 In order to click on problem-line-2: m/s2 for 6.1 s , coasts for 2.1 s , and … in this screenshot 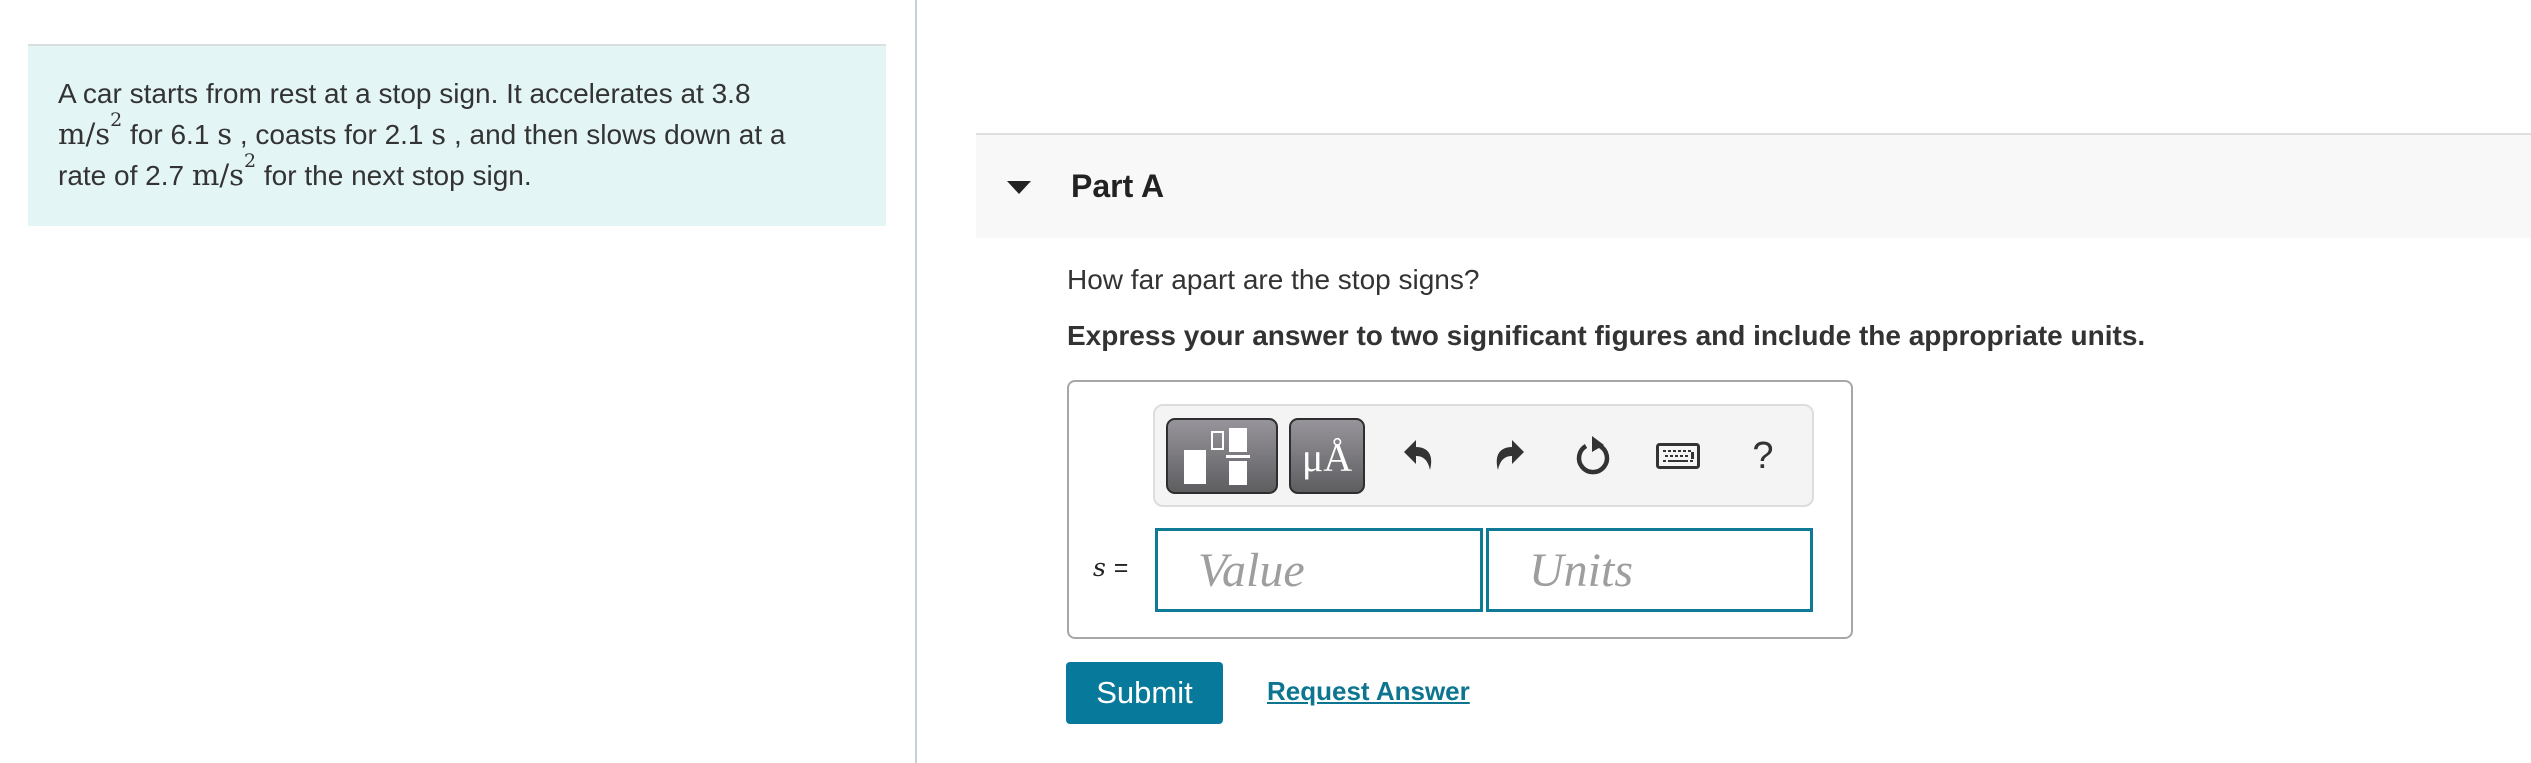, I will do `click(458, 133)`.